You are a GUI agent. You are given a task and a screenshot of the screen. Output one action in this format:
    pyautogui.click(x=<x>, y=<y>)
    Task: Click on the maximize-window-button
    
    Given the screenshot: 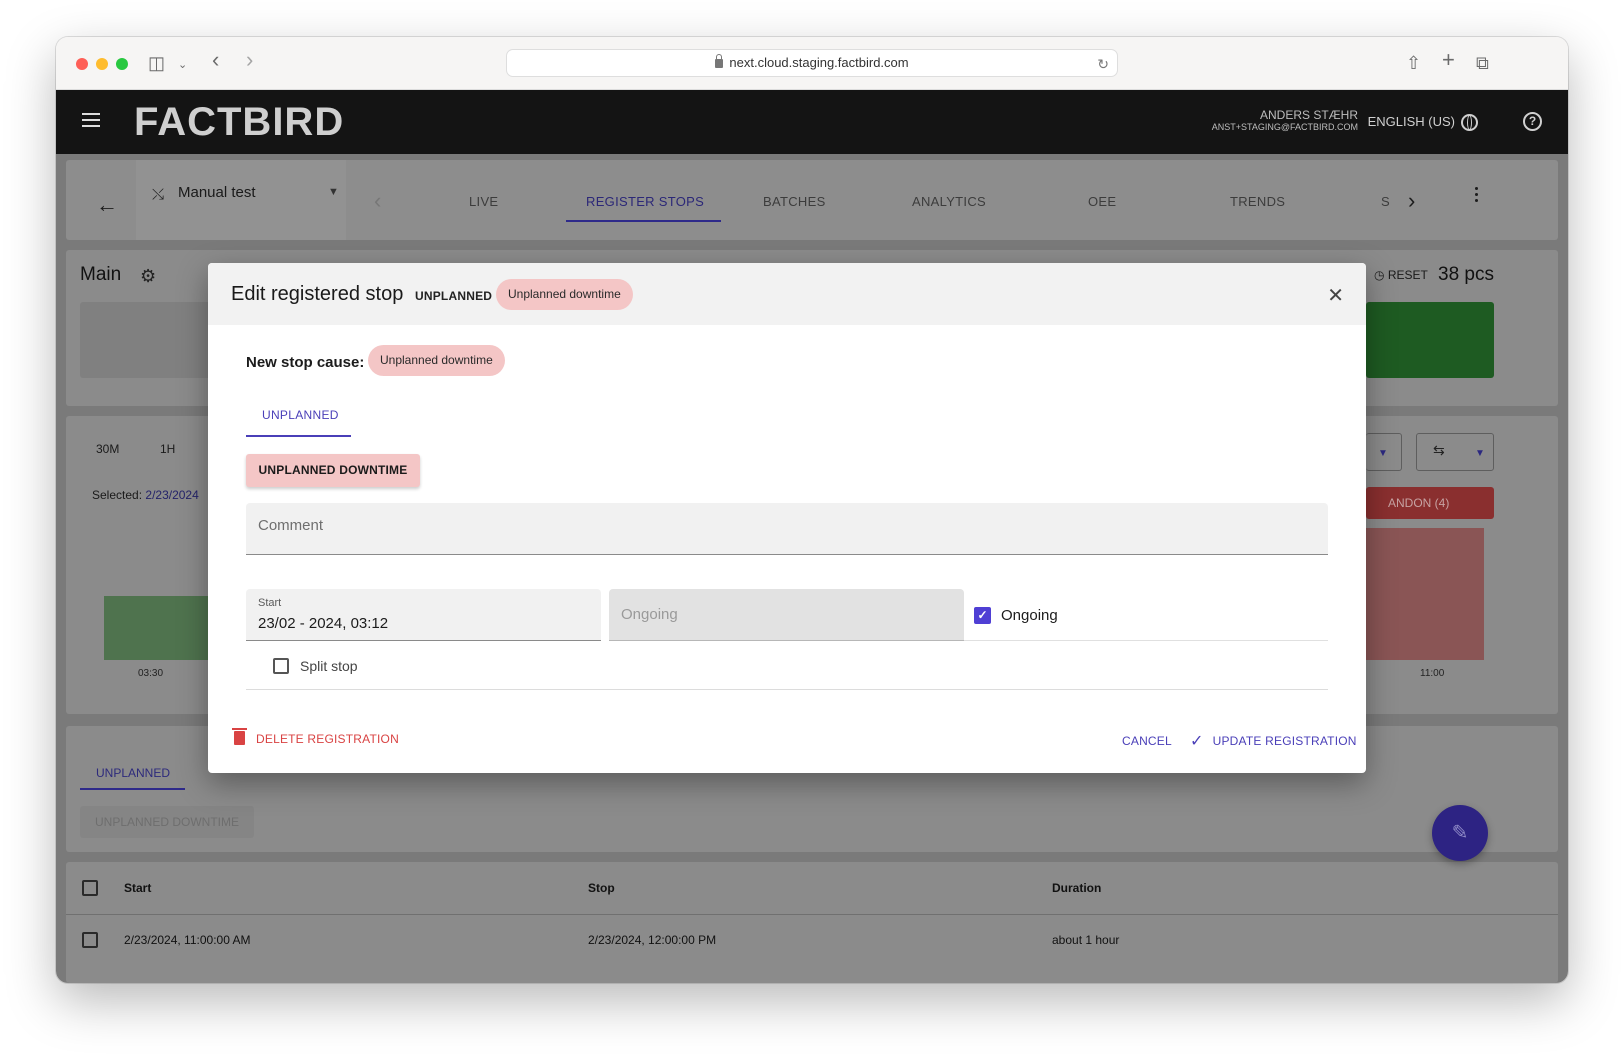 What is the action you would take?
    pyautogui.click(x=122, y=64)
    